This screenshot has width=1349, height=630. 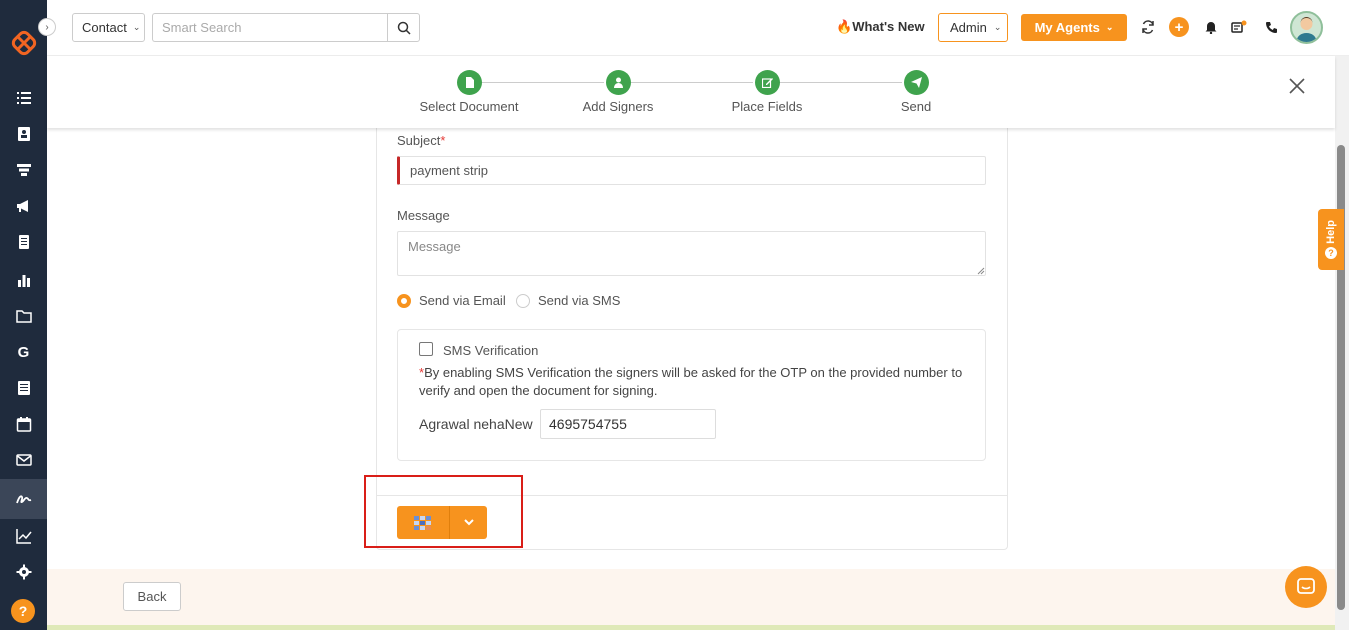 What do you see at coordinates (23, 98) in the screenshot?
I see `list-icon` at bounding box center [23, 98].